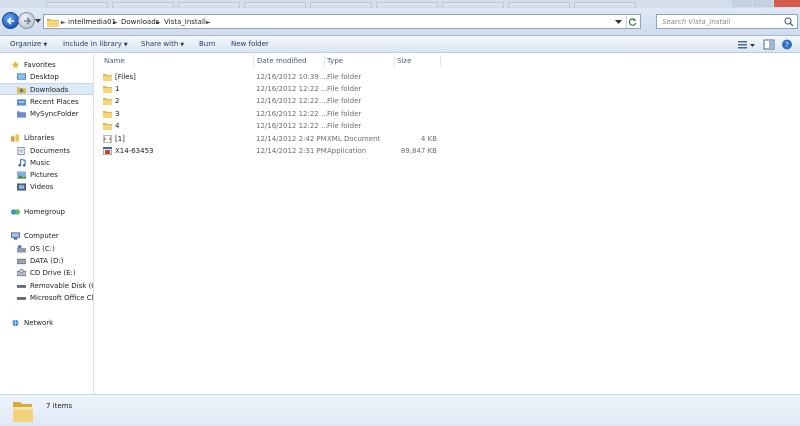 This screenshot has width=800, height=426. What do you see at coordinates (15, 212) in the screenshot?
I see `homegroup-icon` at bounding box center [15, 212].